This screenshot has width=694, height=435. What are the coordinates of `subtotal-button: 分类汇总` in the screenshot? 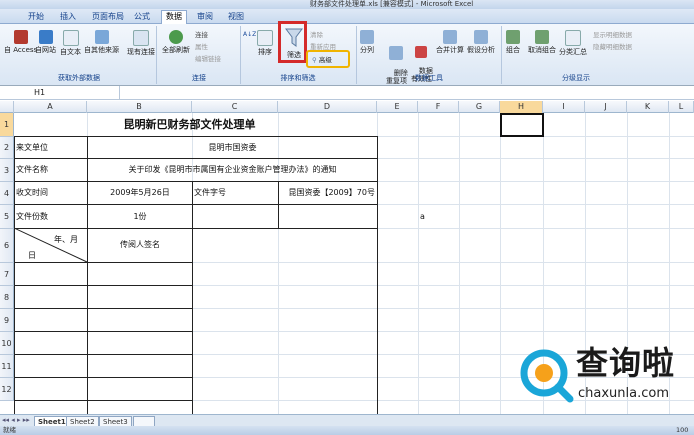 It's located at (573, 43).